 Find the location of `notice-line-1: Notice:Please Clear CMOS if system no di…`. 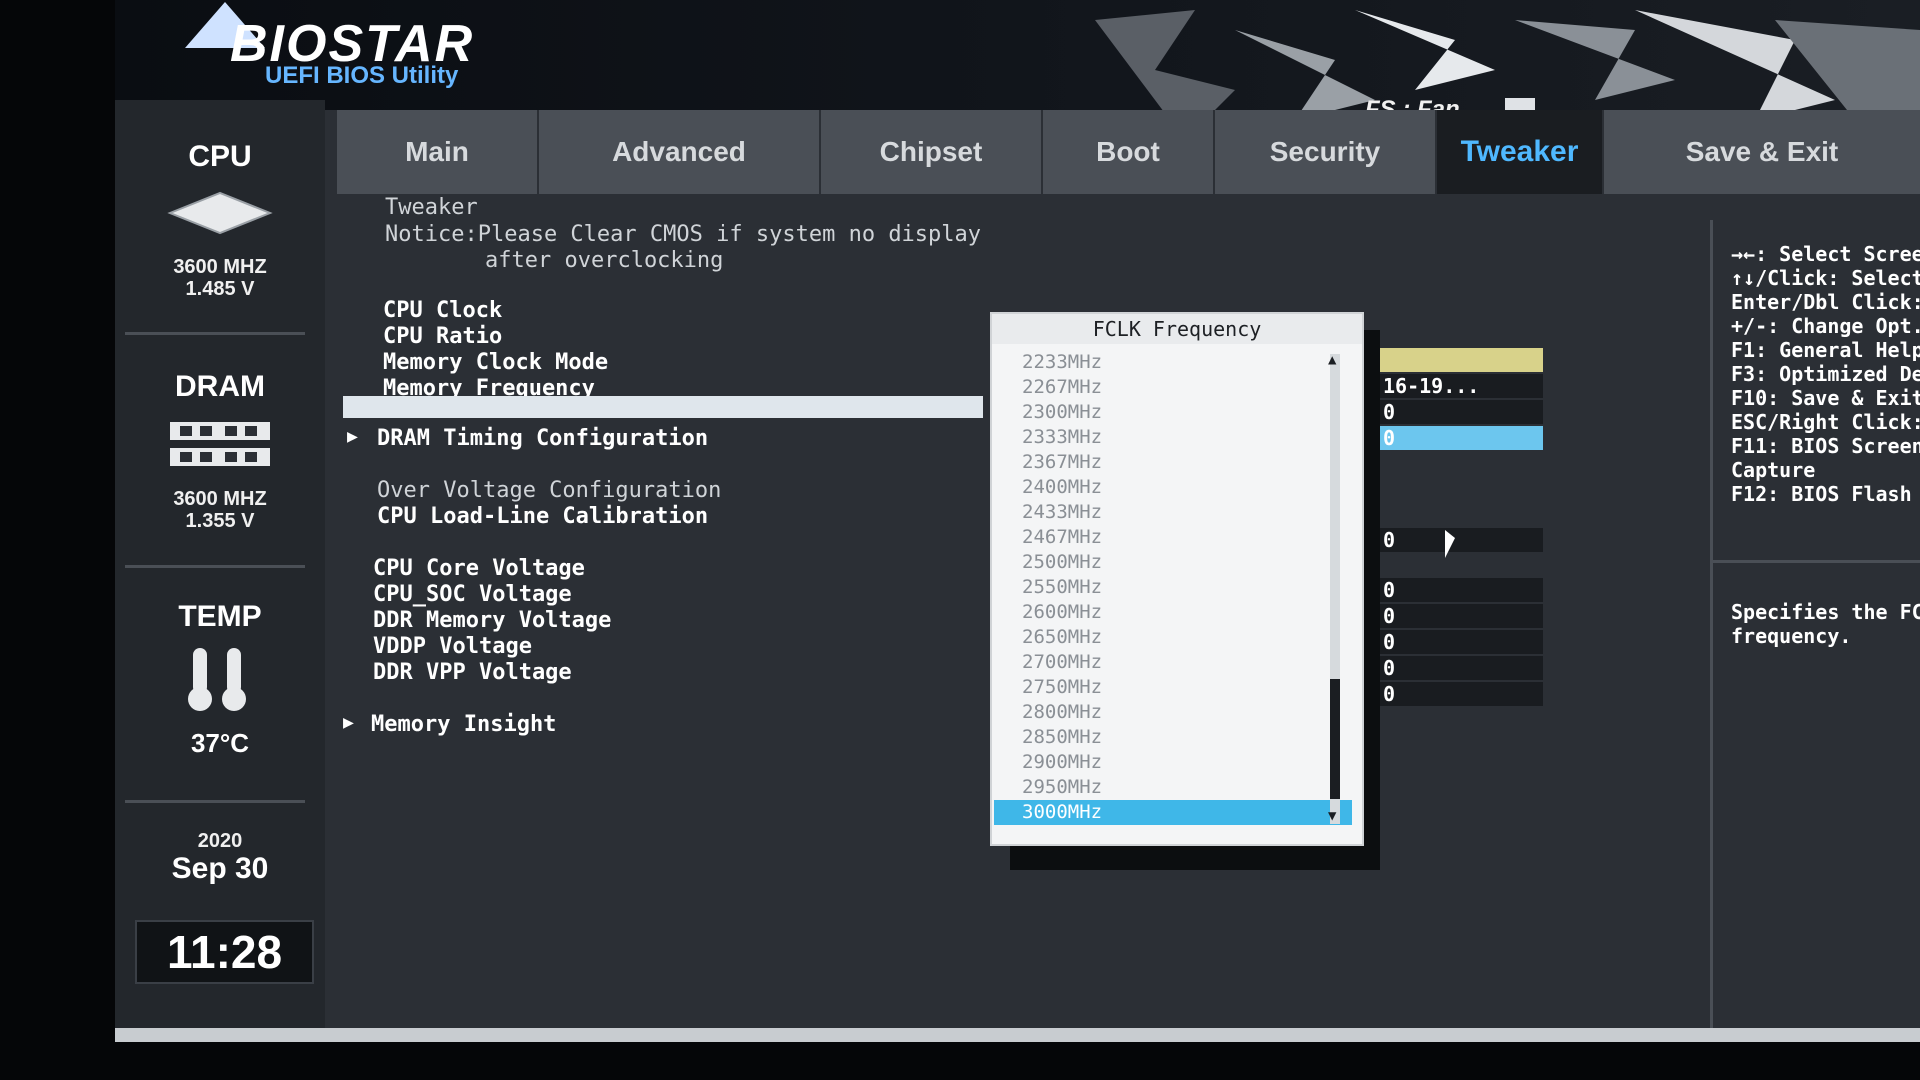

notice-line-1: Notice:Please Clear CMOS if system no di… is located at coordinates (683, 234).